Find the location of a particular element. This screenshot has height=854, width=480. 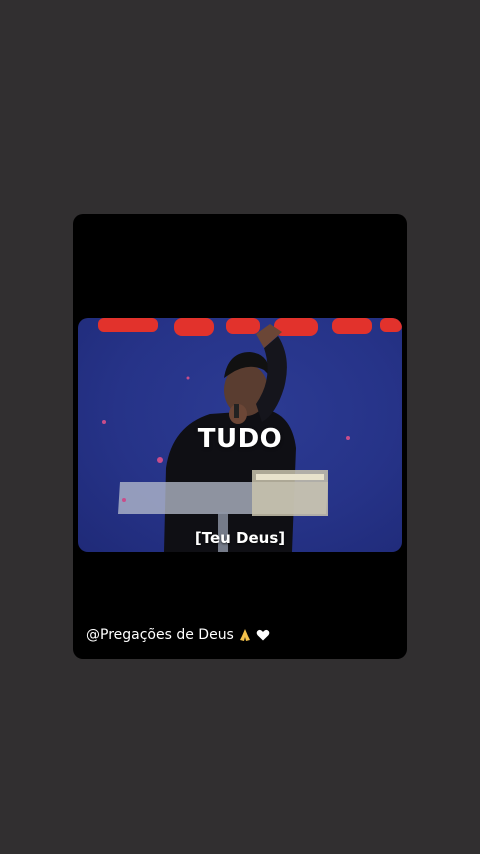

stage-banner is located at coordinates (250, 327).